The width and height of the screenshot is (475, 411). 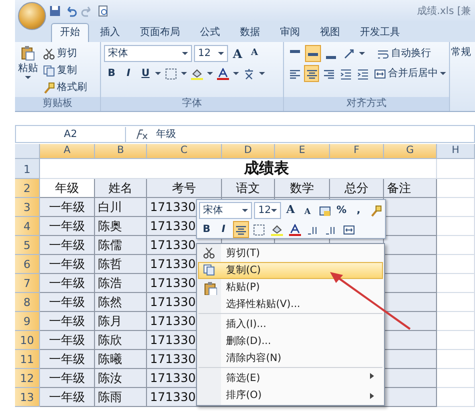 What do you see at coordinates (65, 70) in the screenshot?
I see `copy-button: 复制` at bounding box center [65, 70].